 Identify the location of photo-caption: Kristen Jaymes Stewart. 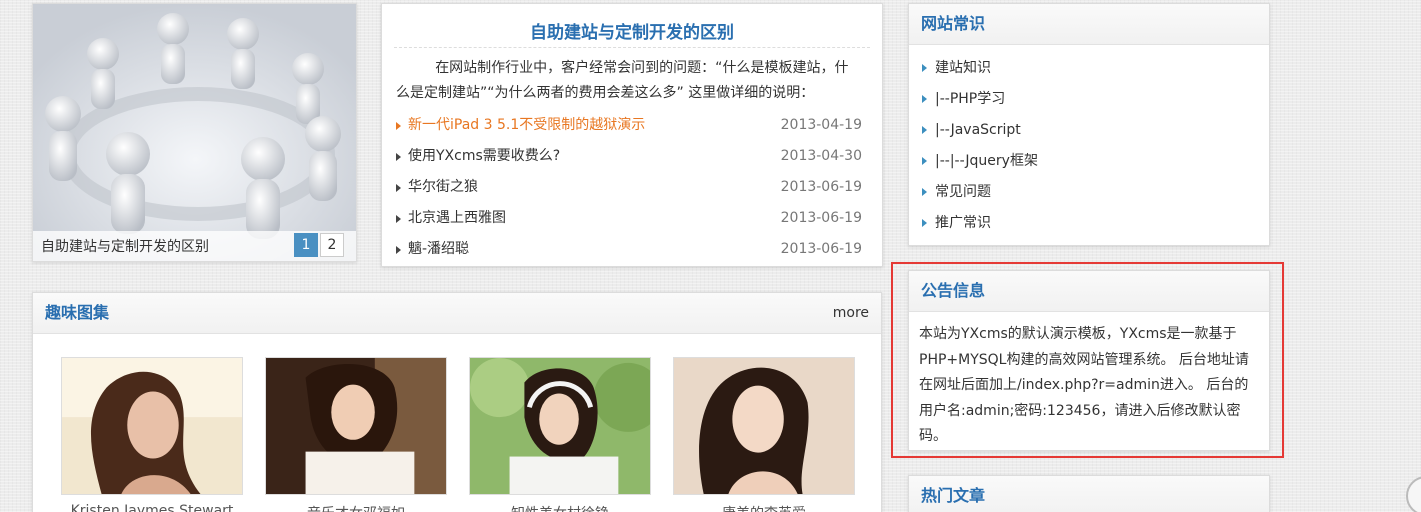
(152, 507).